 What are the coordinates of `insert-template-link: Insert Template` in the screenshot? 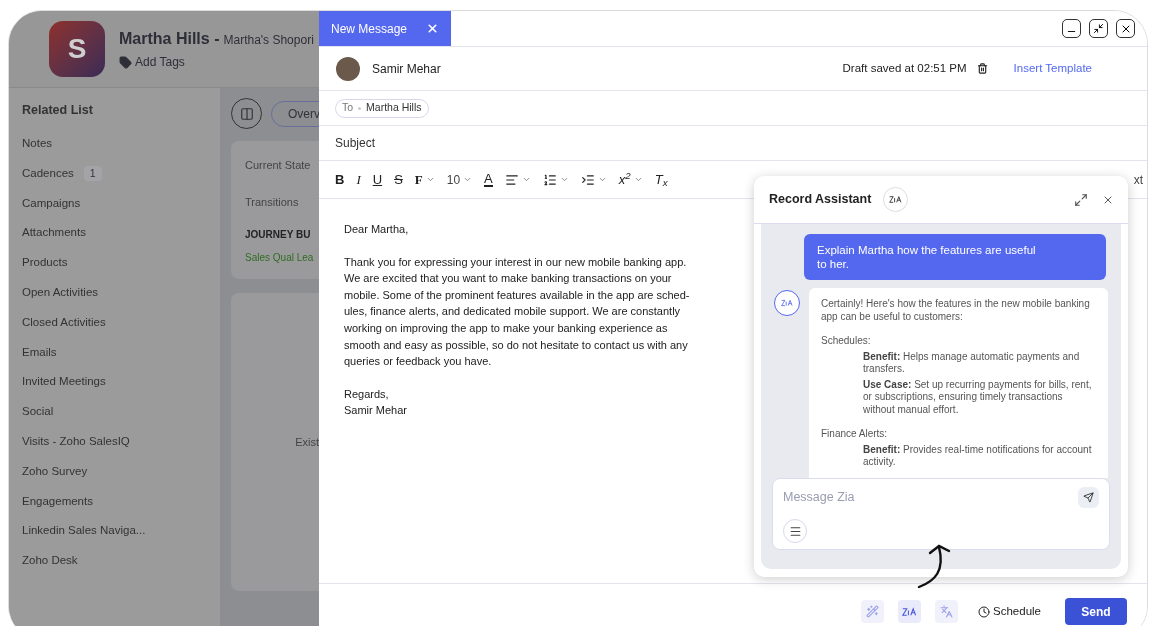 It's located at (1052, 68).